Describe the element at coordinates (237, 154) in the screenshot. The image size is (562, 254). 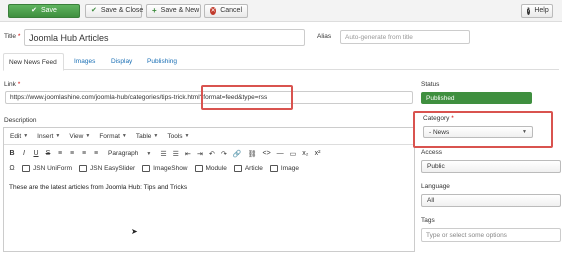
I see `link-icon: 🔗` at that location.